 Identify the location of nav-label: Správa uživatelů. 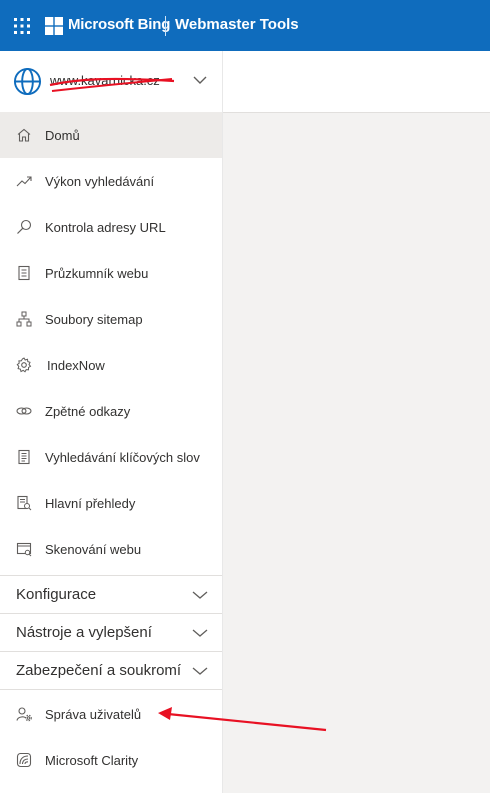
(93, 714).